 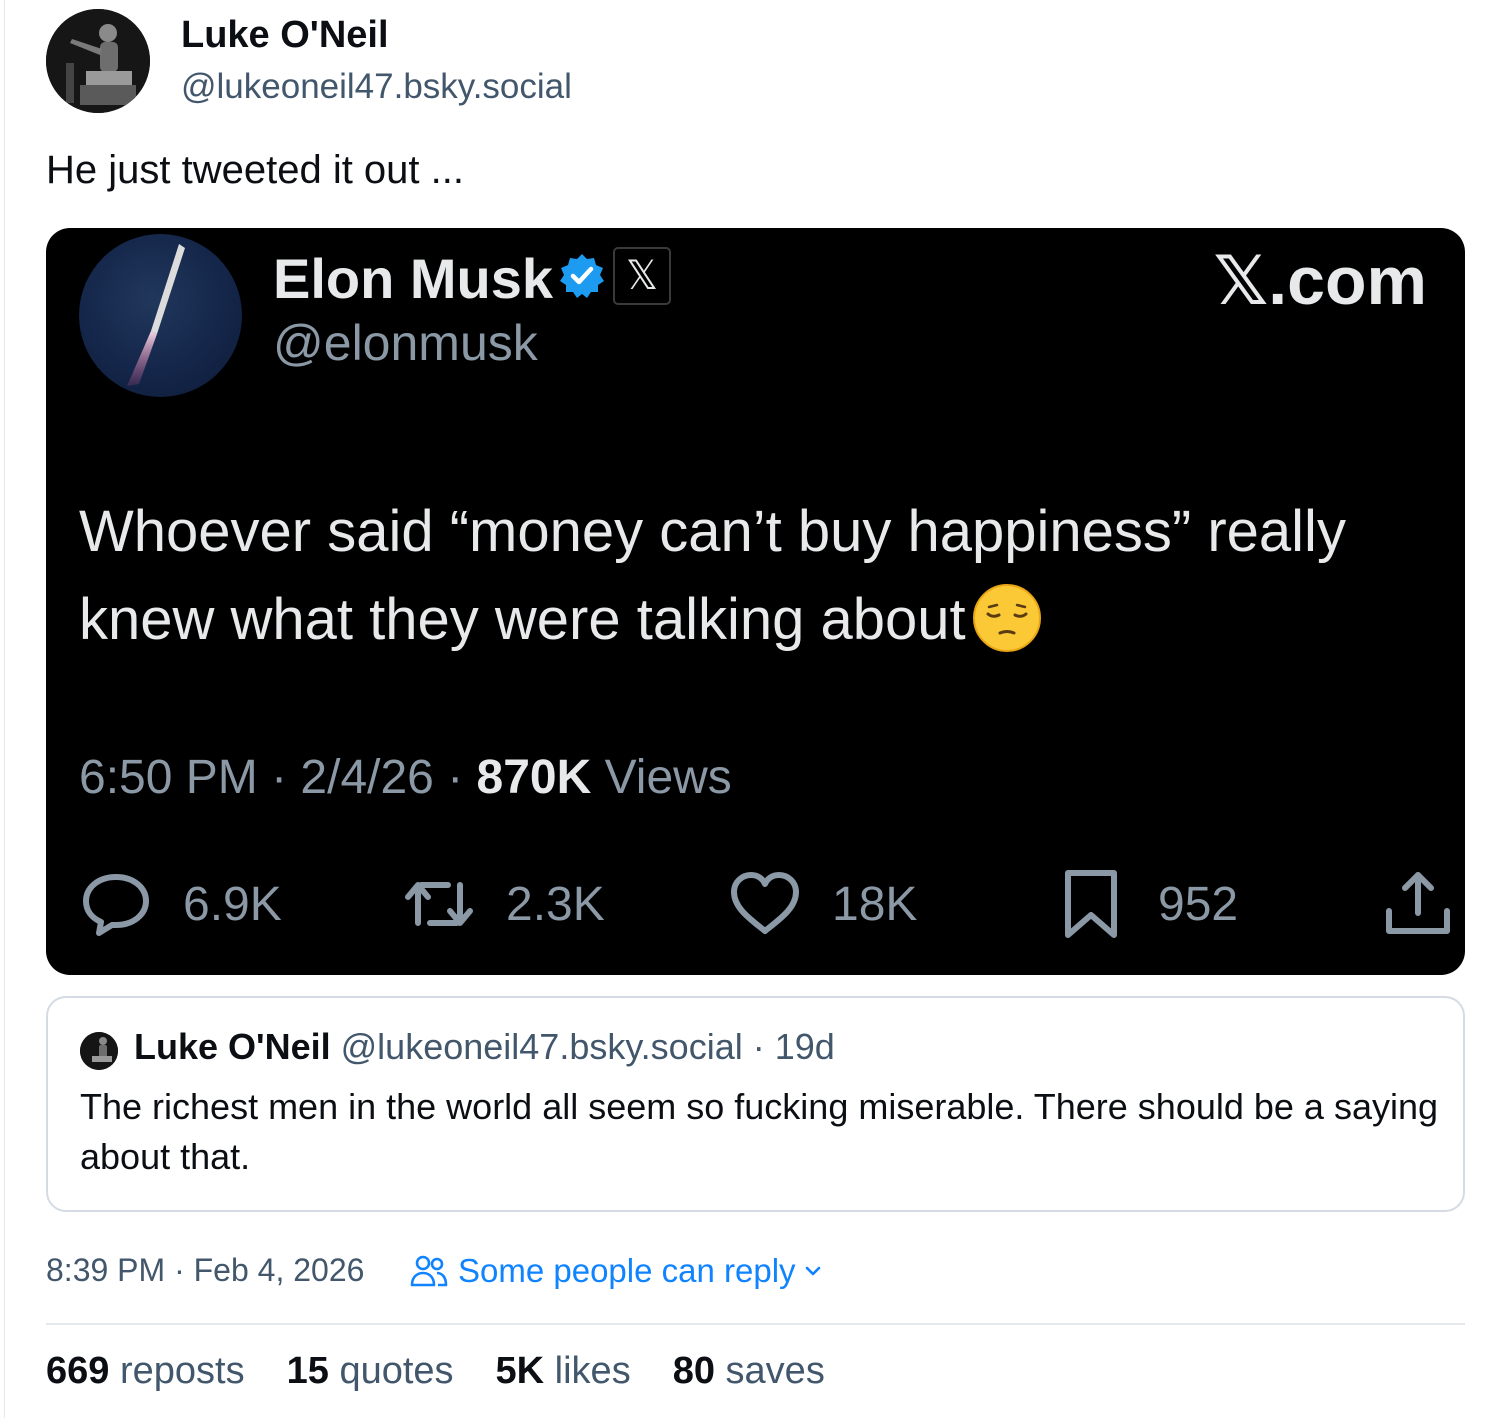 I want to click on x-views-label: Views, so click(x=668, y=777).